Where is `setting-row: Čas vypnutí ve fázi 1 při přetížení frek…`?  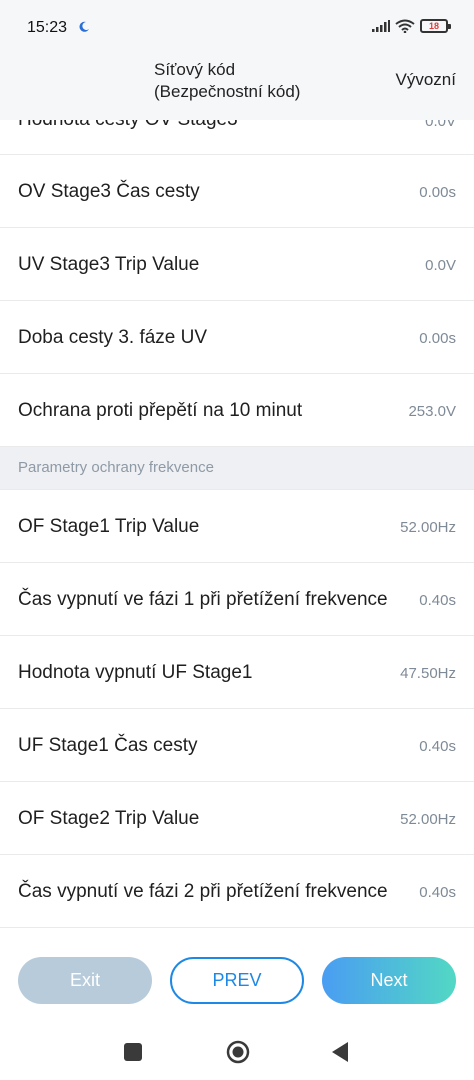 setting-row: Čas vypnutí ve fázi 1 při přetížení frek… is located at coordinates (237, 599).